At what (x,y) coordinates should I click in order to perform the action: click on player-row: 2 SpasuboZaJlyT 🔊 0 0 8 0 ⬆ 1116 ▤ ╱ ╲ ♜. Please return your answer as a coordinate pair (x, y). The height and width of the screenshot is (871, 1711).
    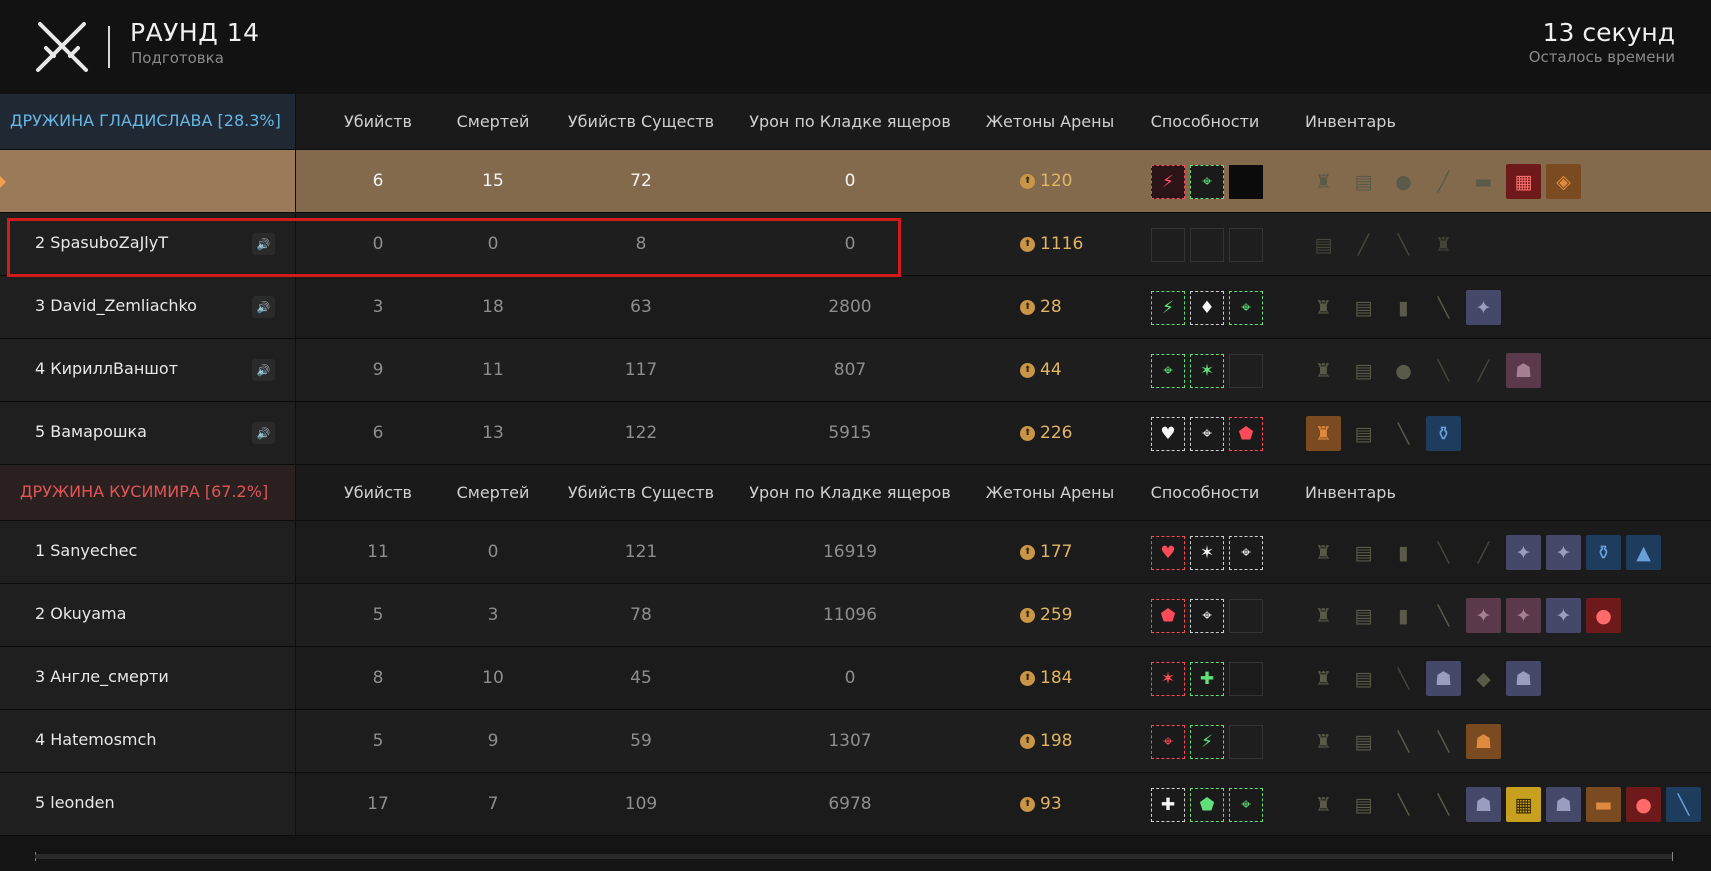
    Looking at the image, I should click on (855, 244).